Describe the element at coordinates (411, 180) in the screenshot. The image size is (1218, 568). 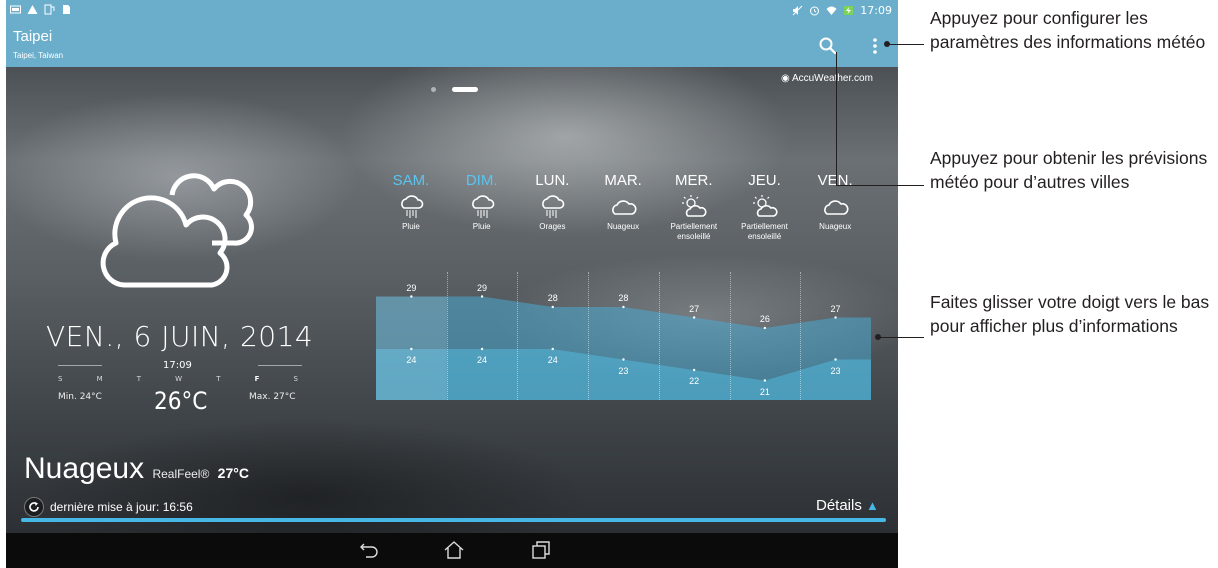
I see `forecast-day-label: SAM.` at that location.